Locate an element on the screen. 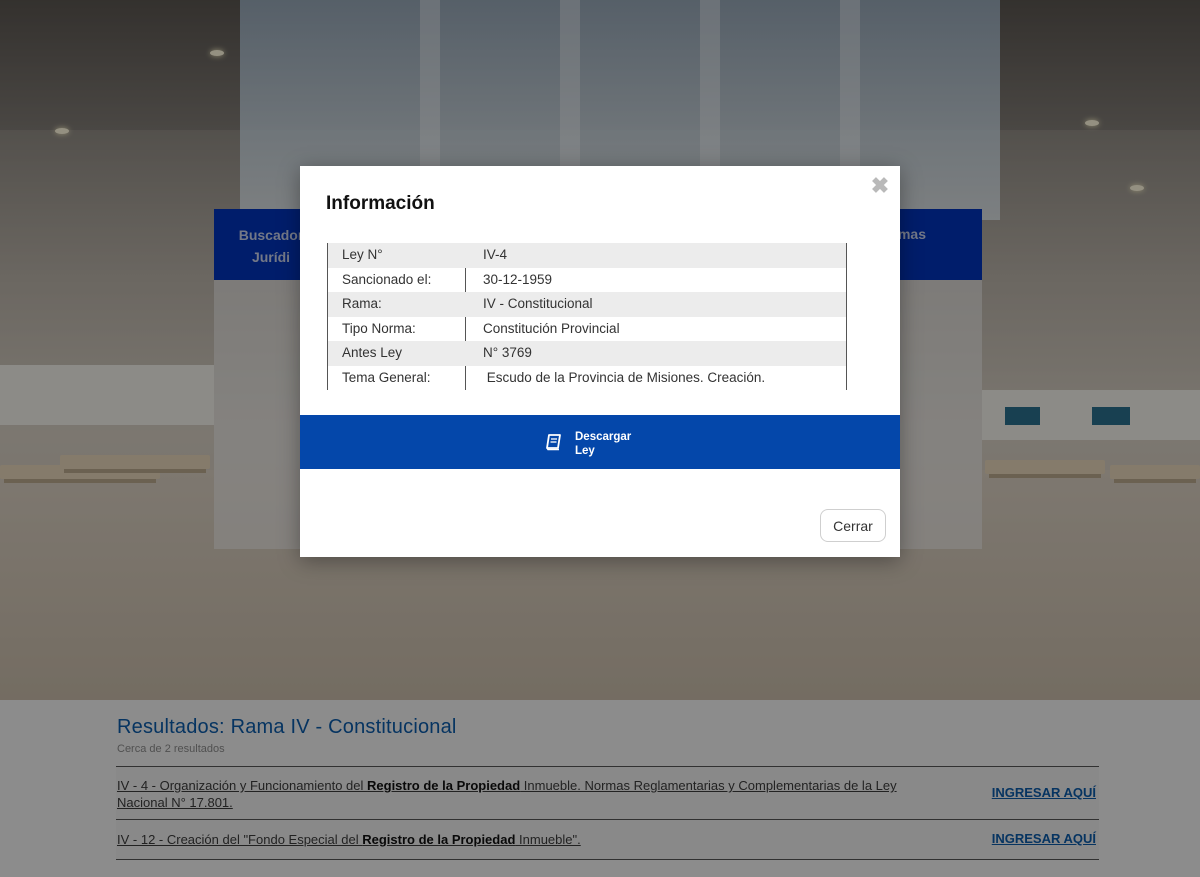  info-value: Constitución Provincial is located at coordinates (551, 328).